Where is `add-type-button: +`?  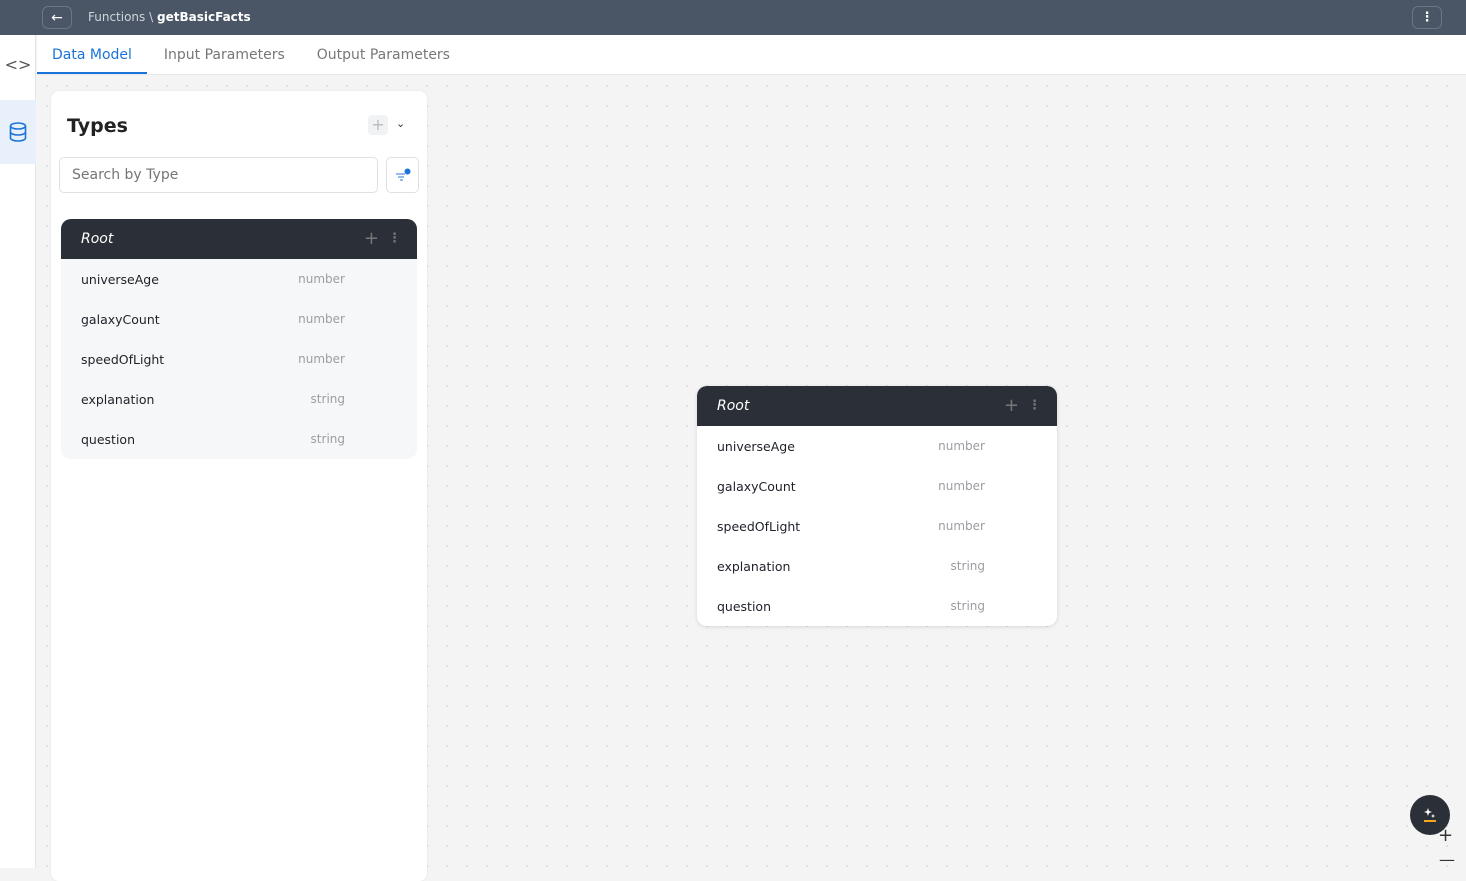
add-type-button: + is located at coordinates (378, 125).